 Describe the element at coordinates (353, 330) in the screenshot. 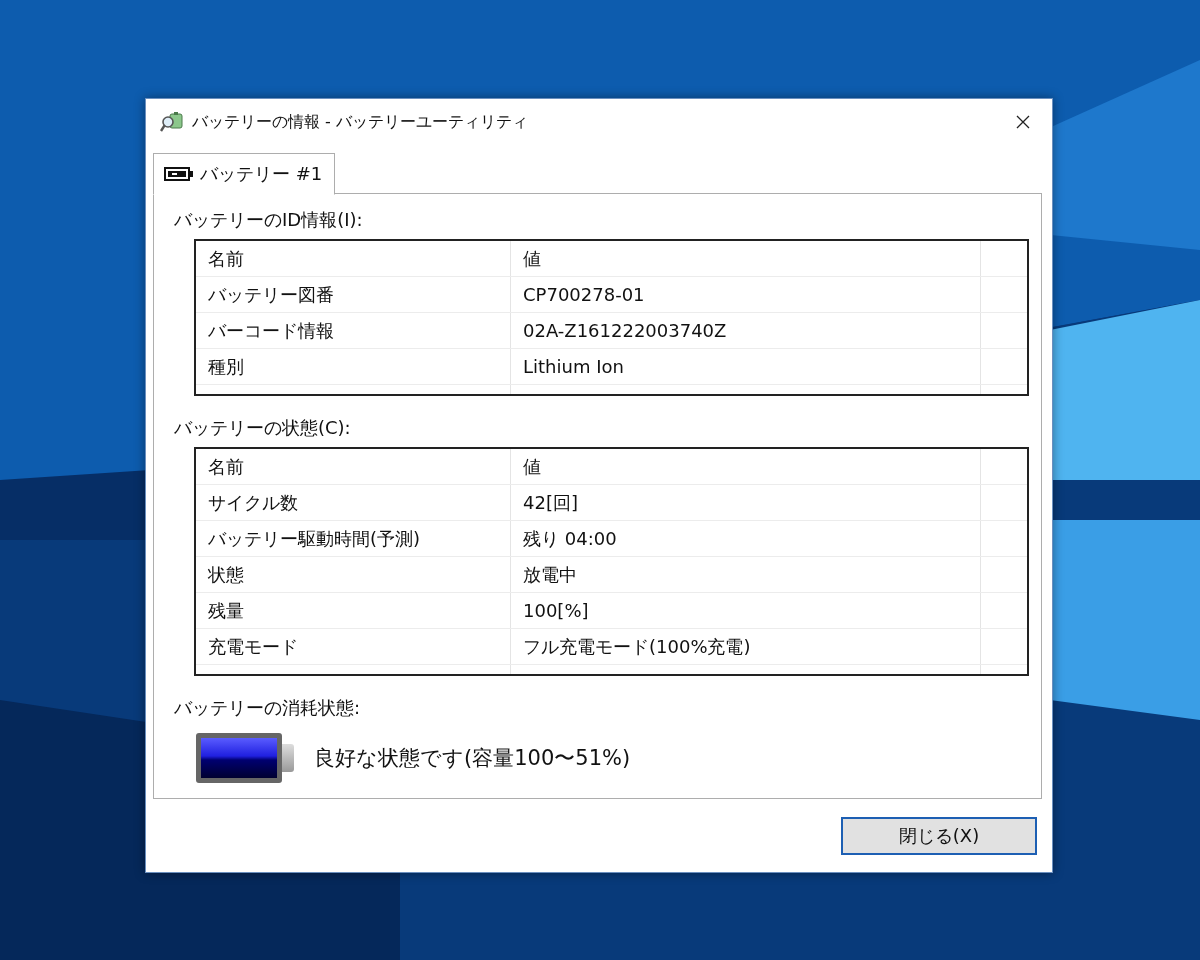

I see `table-cell: バーコード情報` at that location.